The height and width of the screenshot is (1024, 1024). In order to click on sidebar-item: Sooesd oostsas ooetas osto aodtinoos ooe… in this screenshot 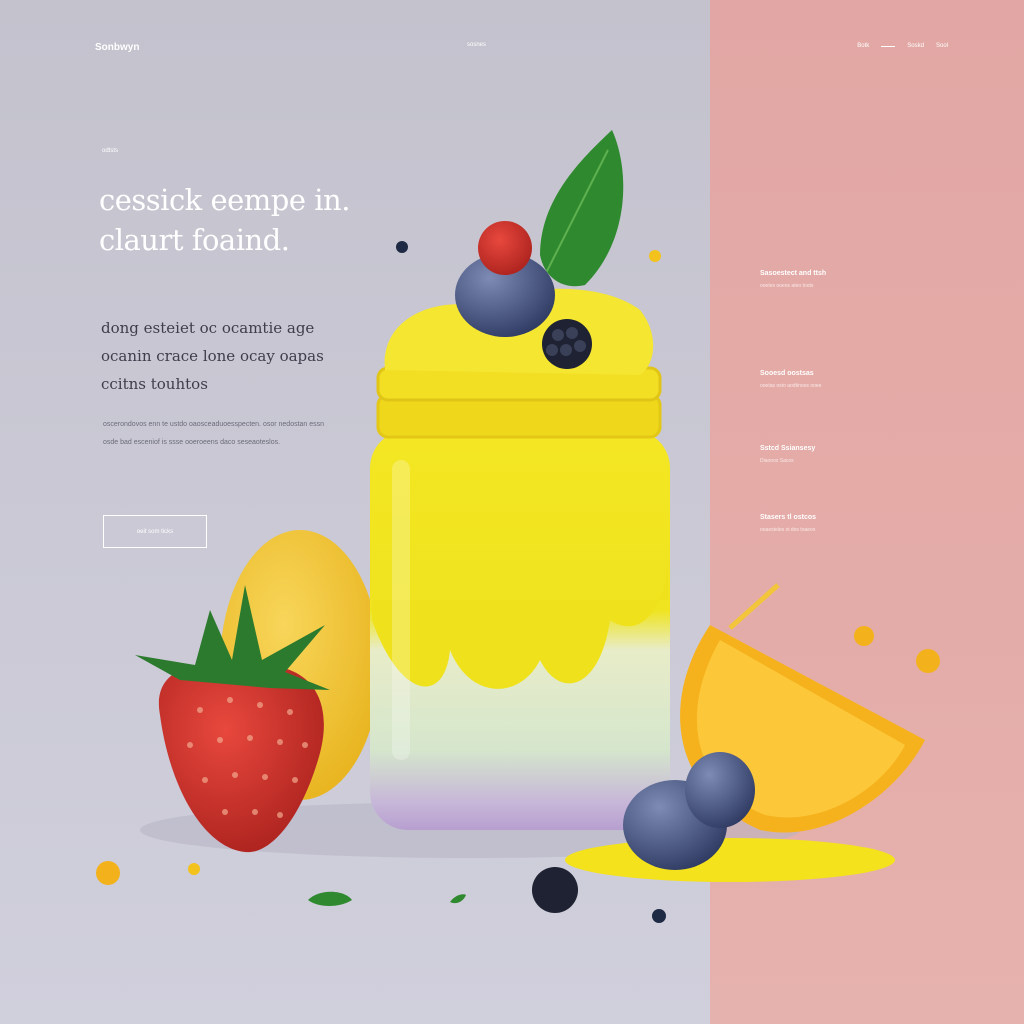, I will do `click(815, 379)`.